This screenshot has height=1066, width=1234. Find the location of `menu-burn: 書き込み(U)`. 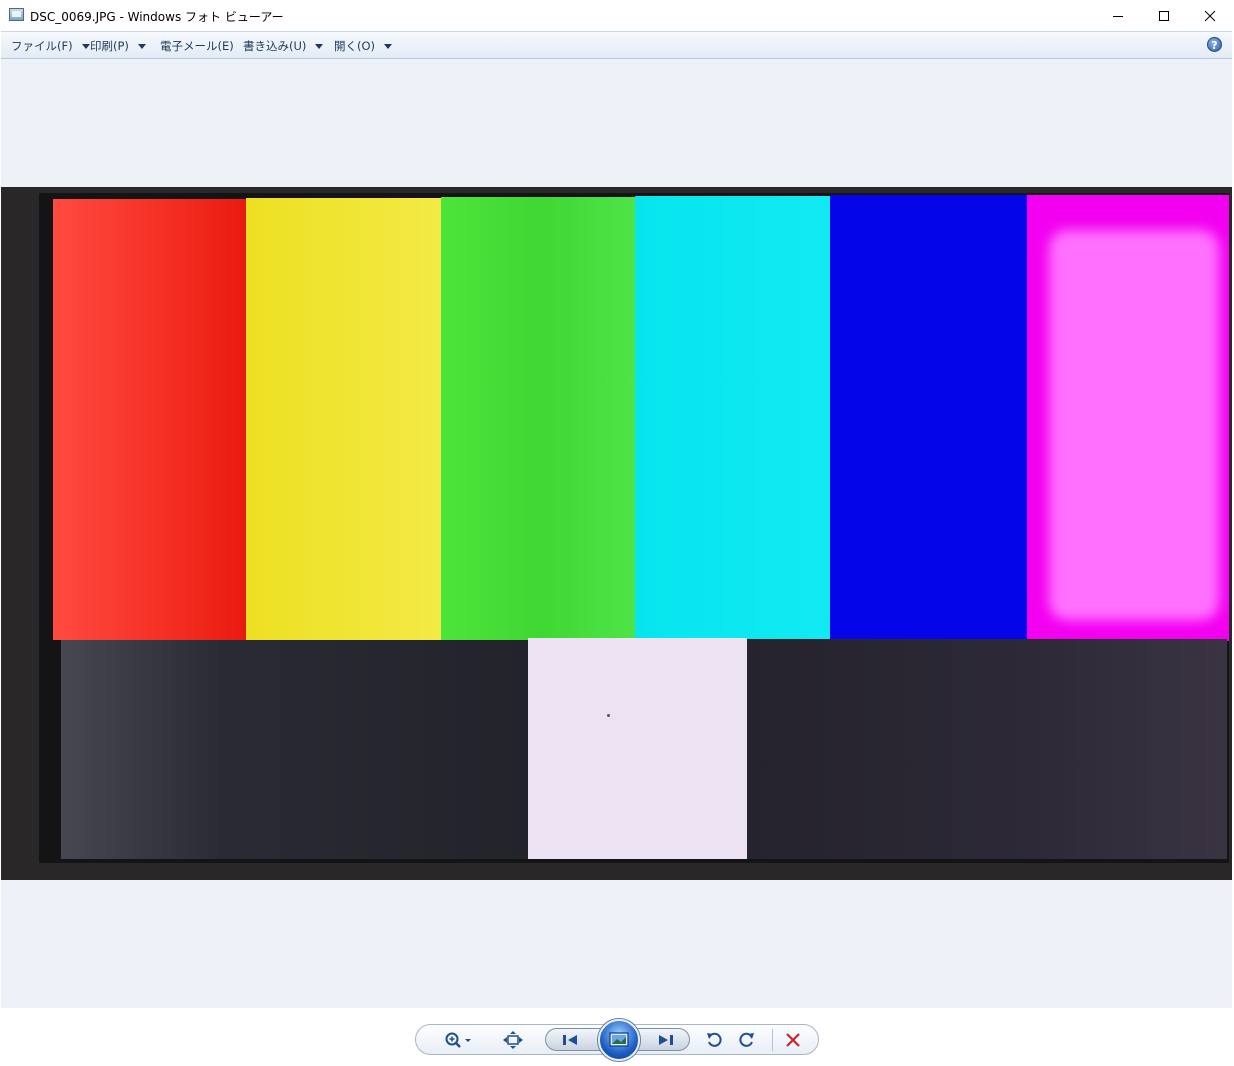

menu-burn: 書き込み(U) is located at coordinates (283, 46).